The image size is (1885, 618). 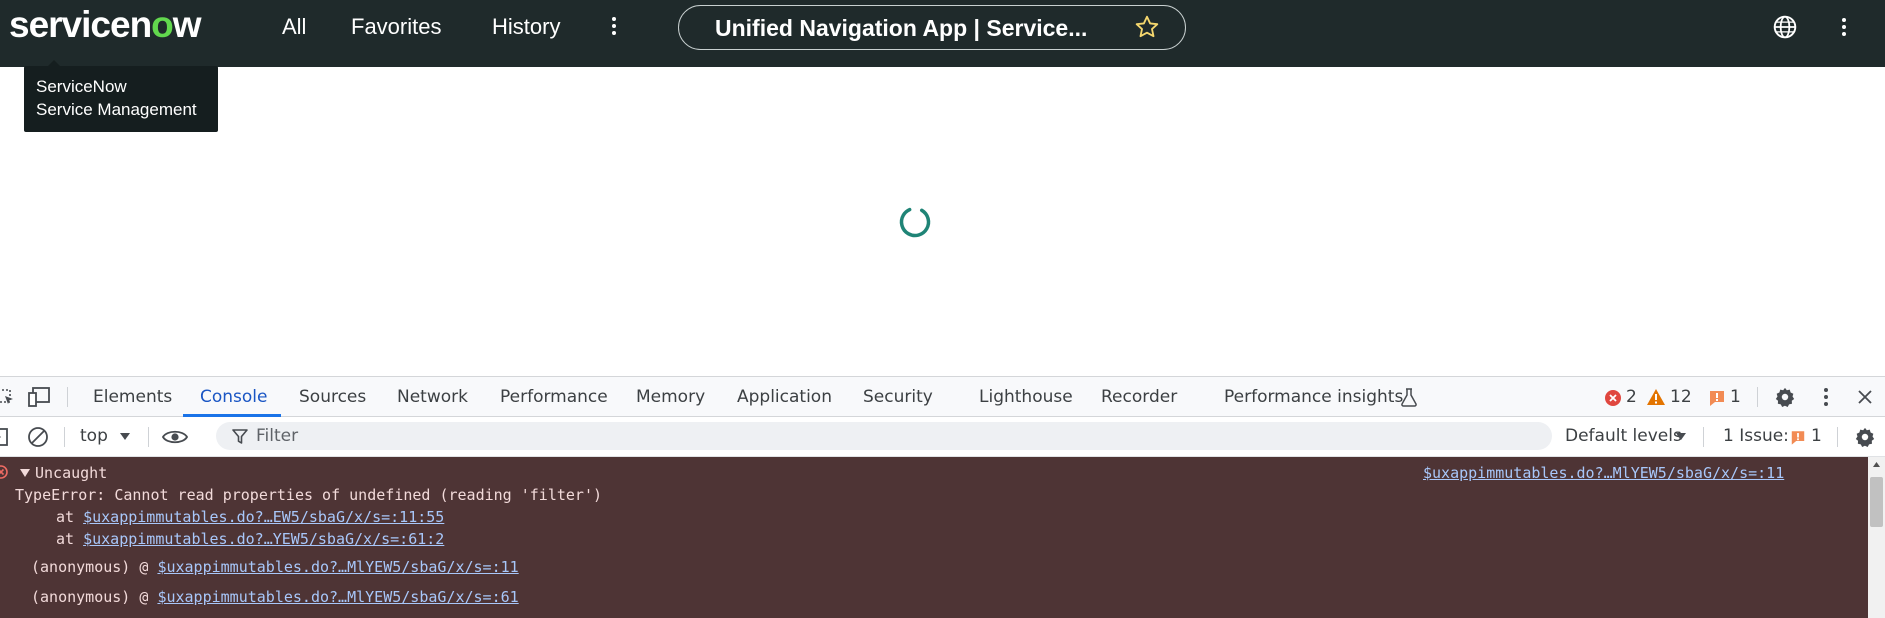 What do you see at coordinates (1876, 537) in the screenshot?
I see `console-scrollbar` at bounding box center [1876, 537].